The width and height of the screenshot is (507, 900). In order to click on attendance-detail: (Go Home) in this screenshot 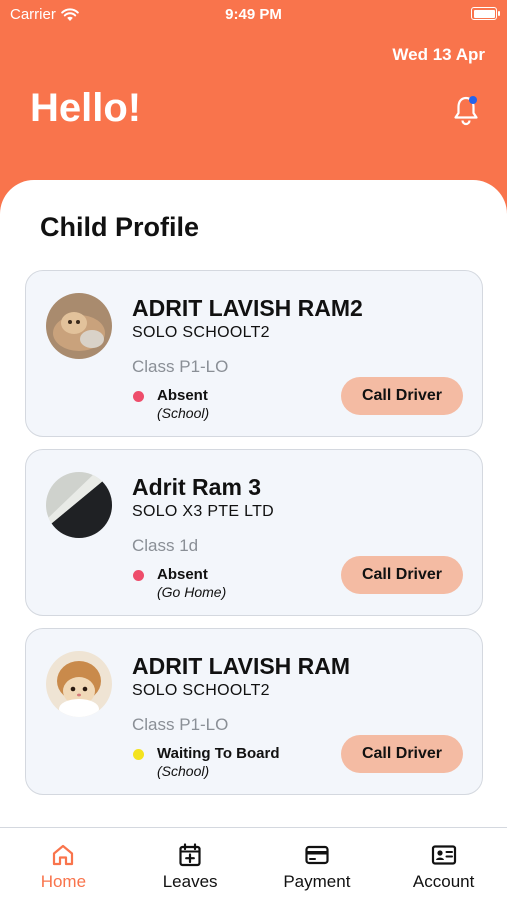, I will do `click(192, 592)`.